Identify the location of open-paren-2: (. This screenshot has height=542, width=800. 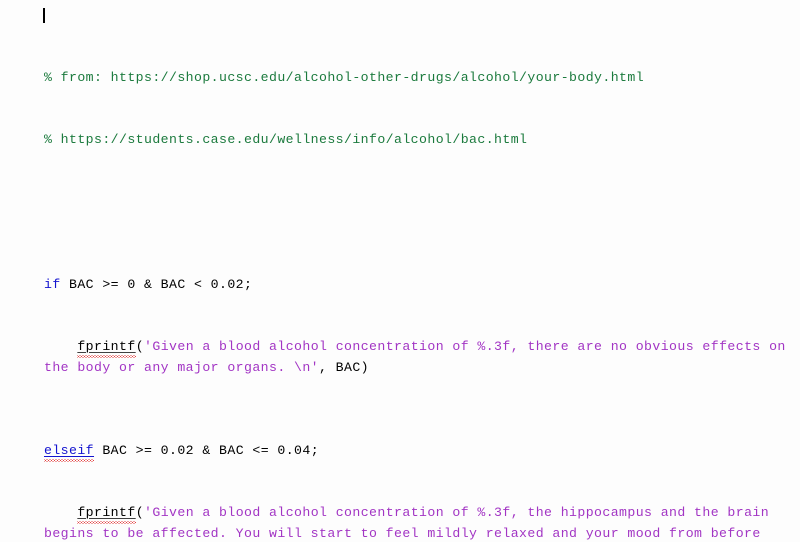
(140, 512).